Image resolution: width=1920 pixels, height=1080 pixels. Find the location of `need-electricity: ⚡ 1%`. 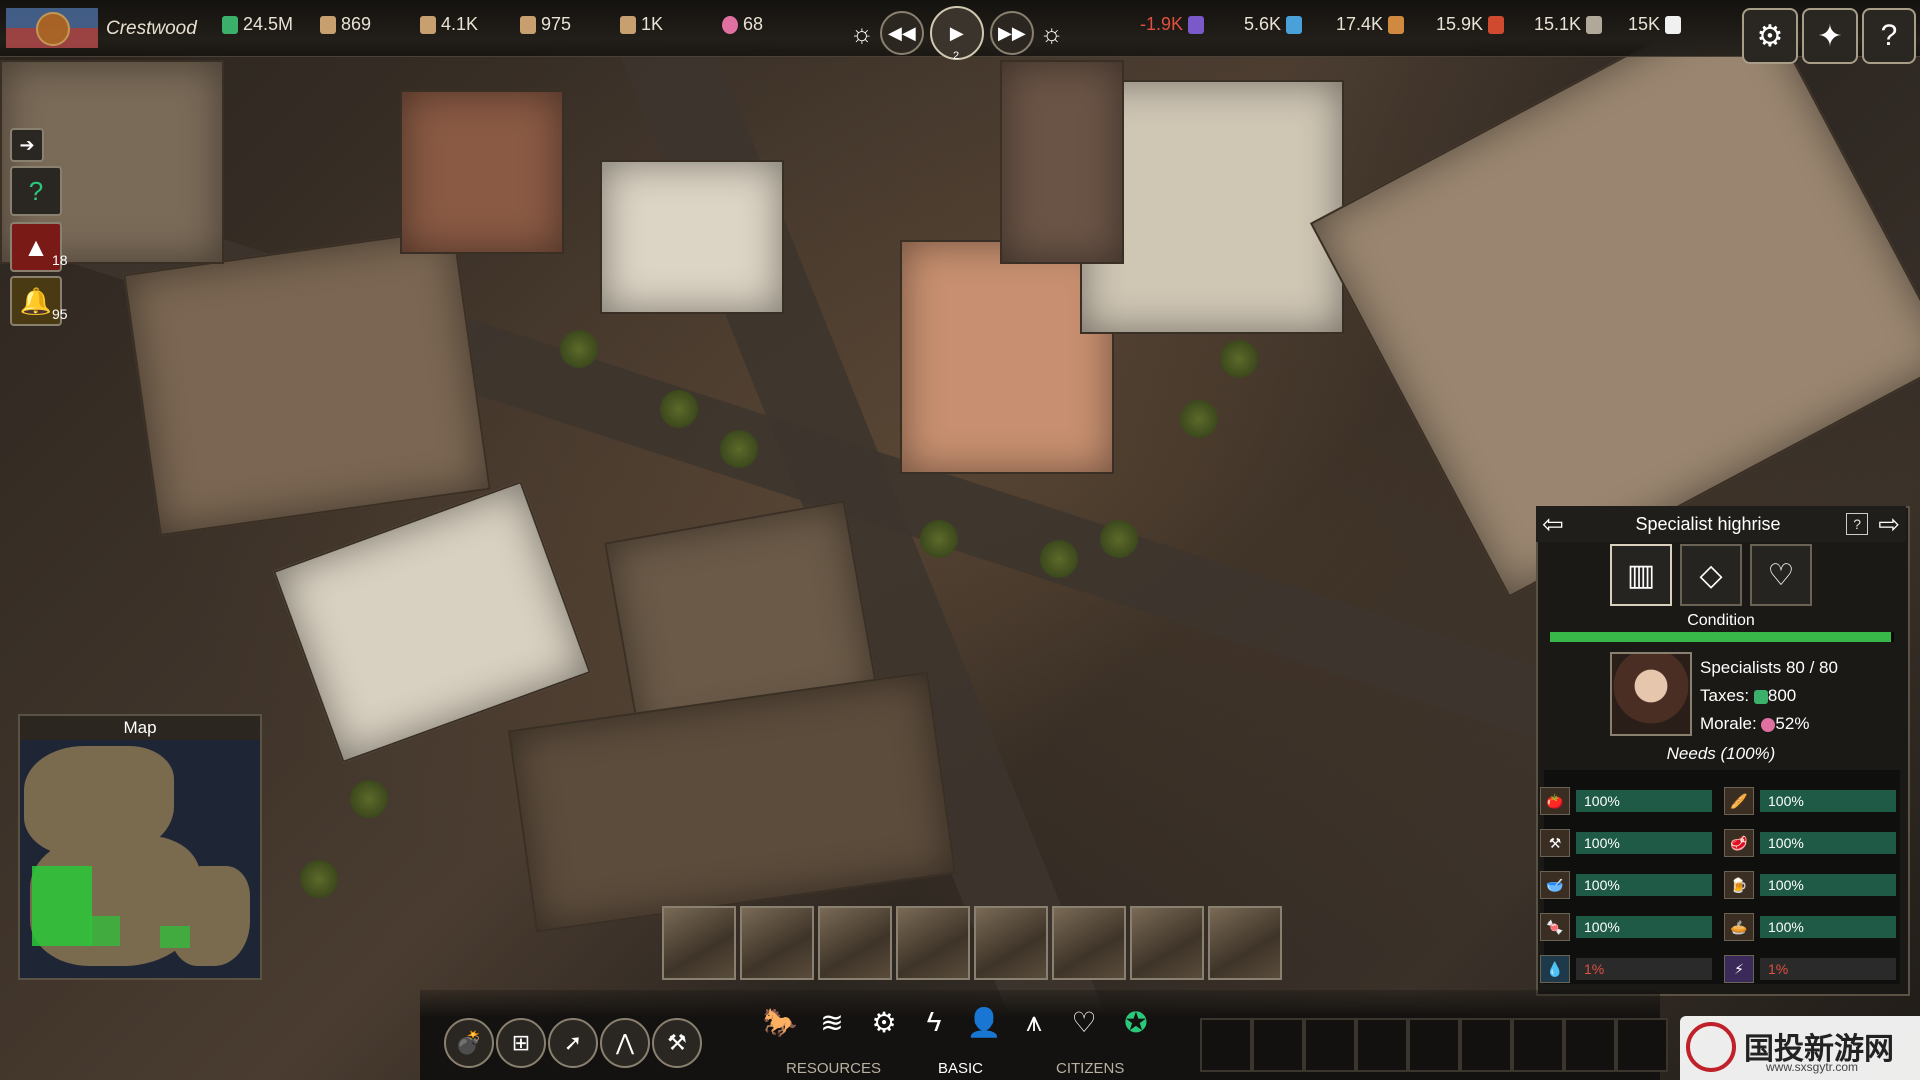

need-electricity: ⚡ 1% is located at coordinates (1810, 969).